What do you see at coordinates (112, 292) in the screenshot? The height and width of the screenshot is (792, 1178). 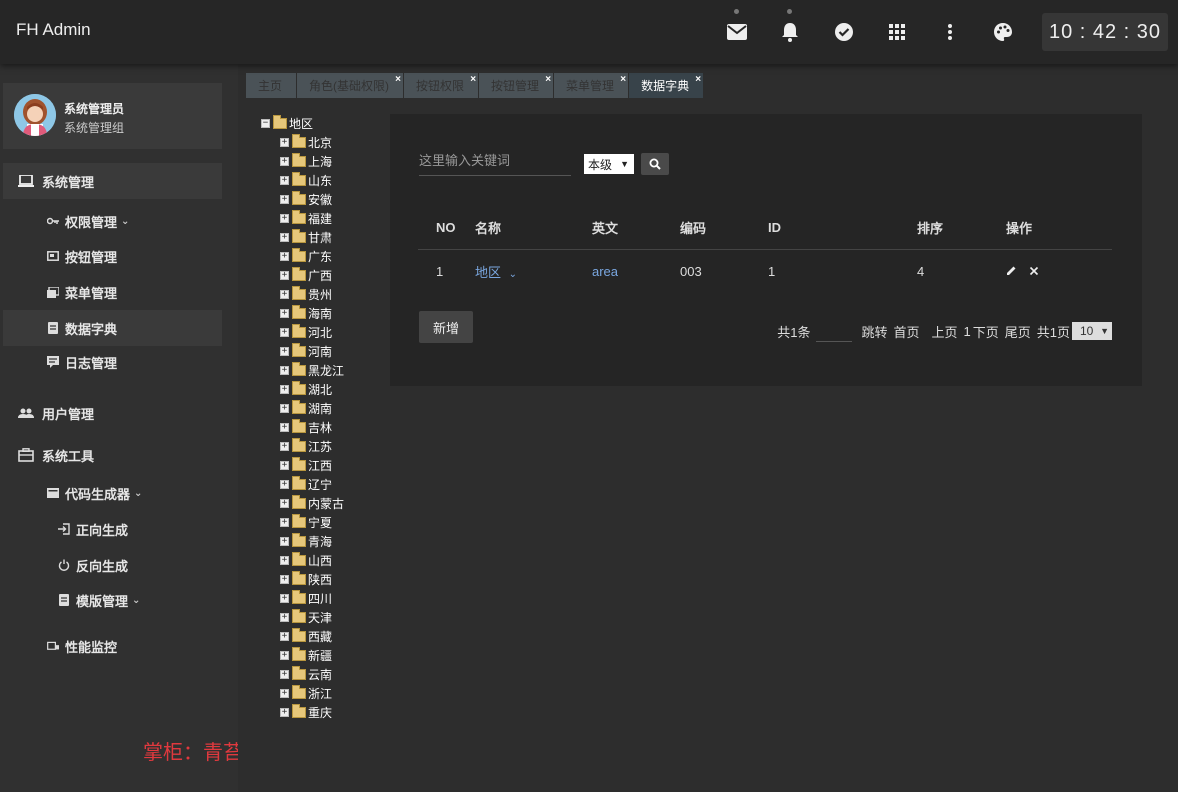 I see `sidebar-item-menu-management: 菜单管理` at bounding box center [112, 292].